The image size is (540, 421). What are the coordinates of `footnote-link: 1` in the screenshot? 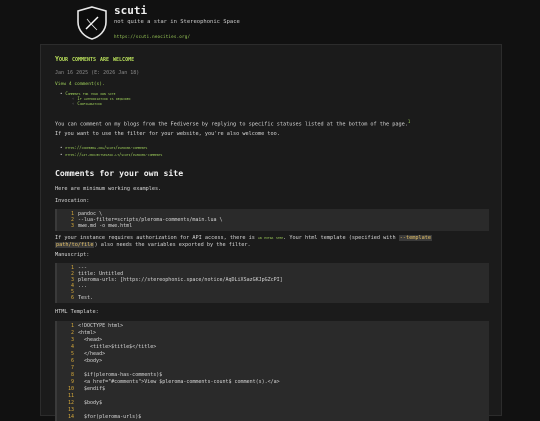 It's located at (409, 121).